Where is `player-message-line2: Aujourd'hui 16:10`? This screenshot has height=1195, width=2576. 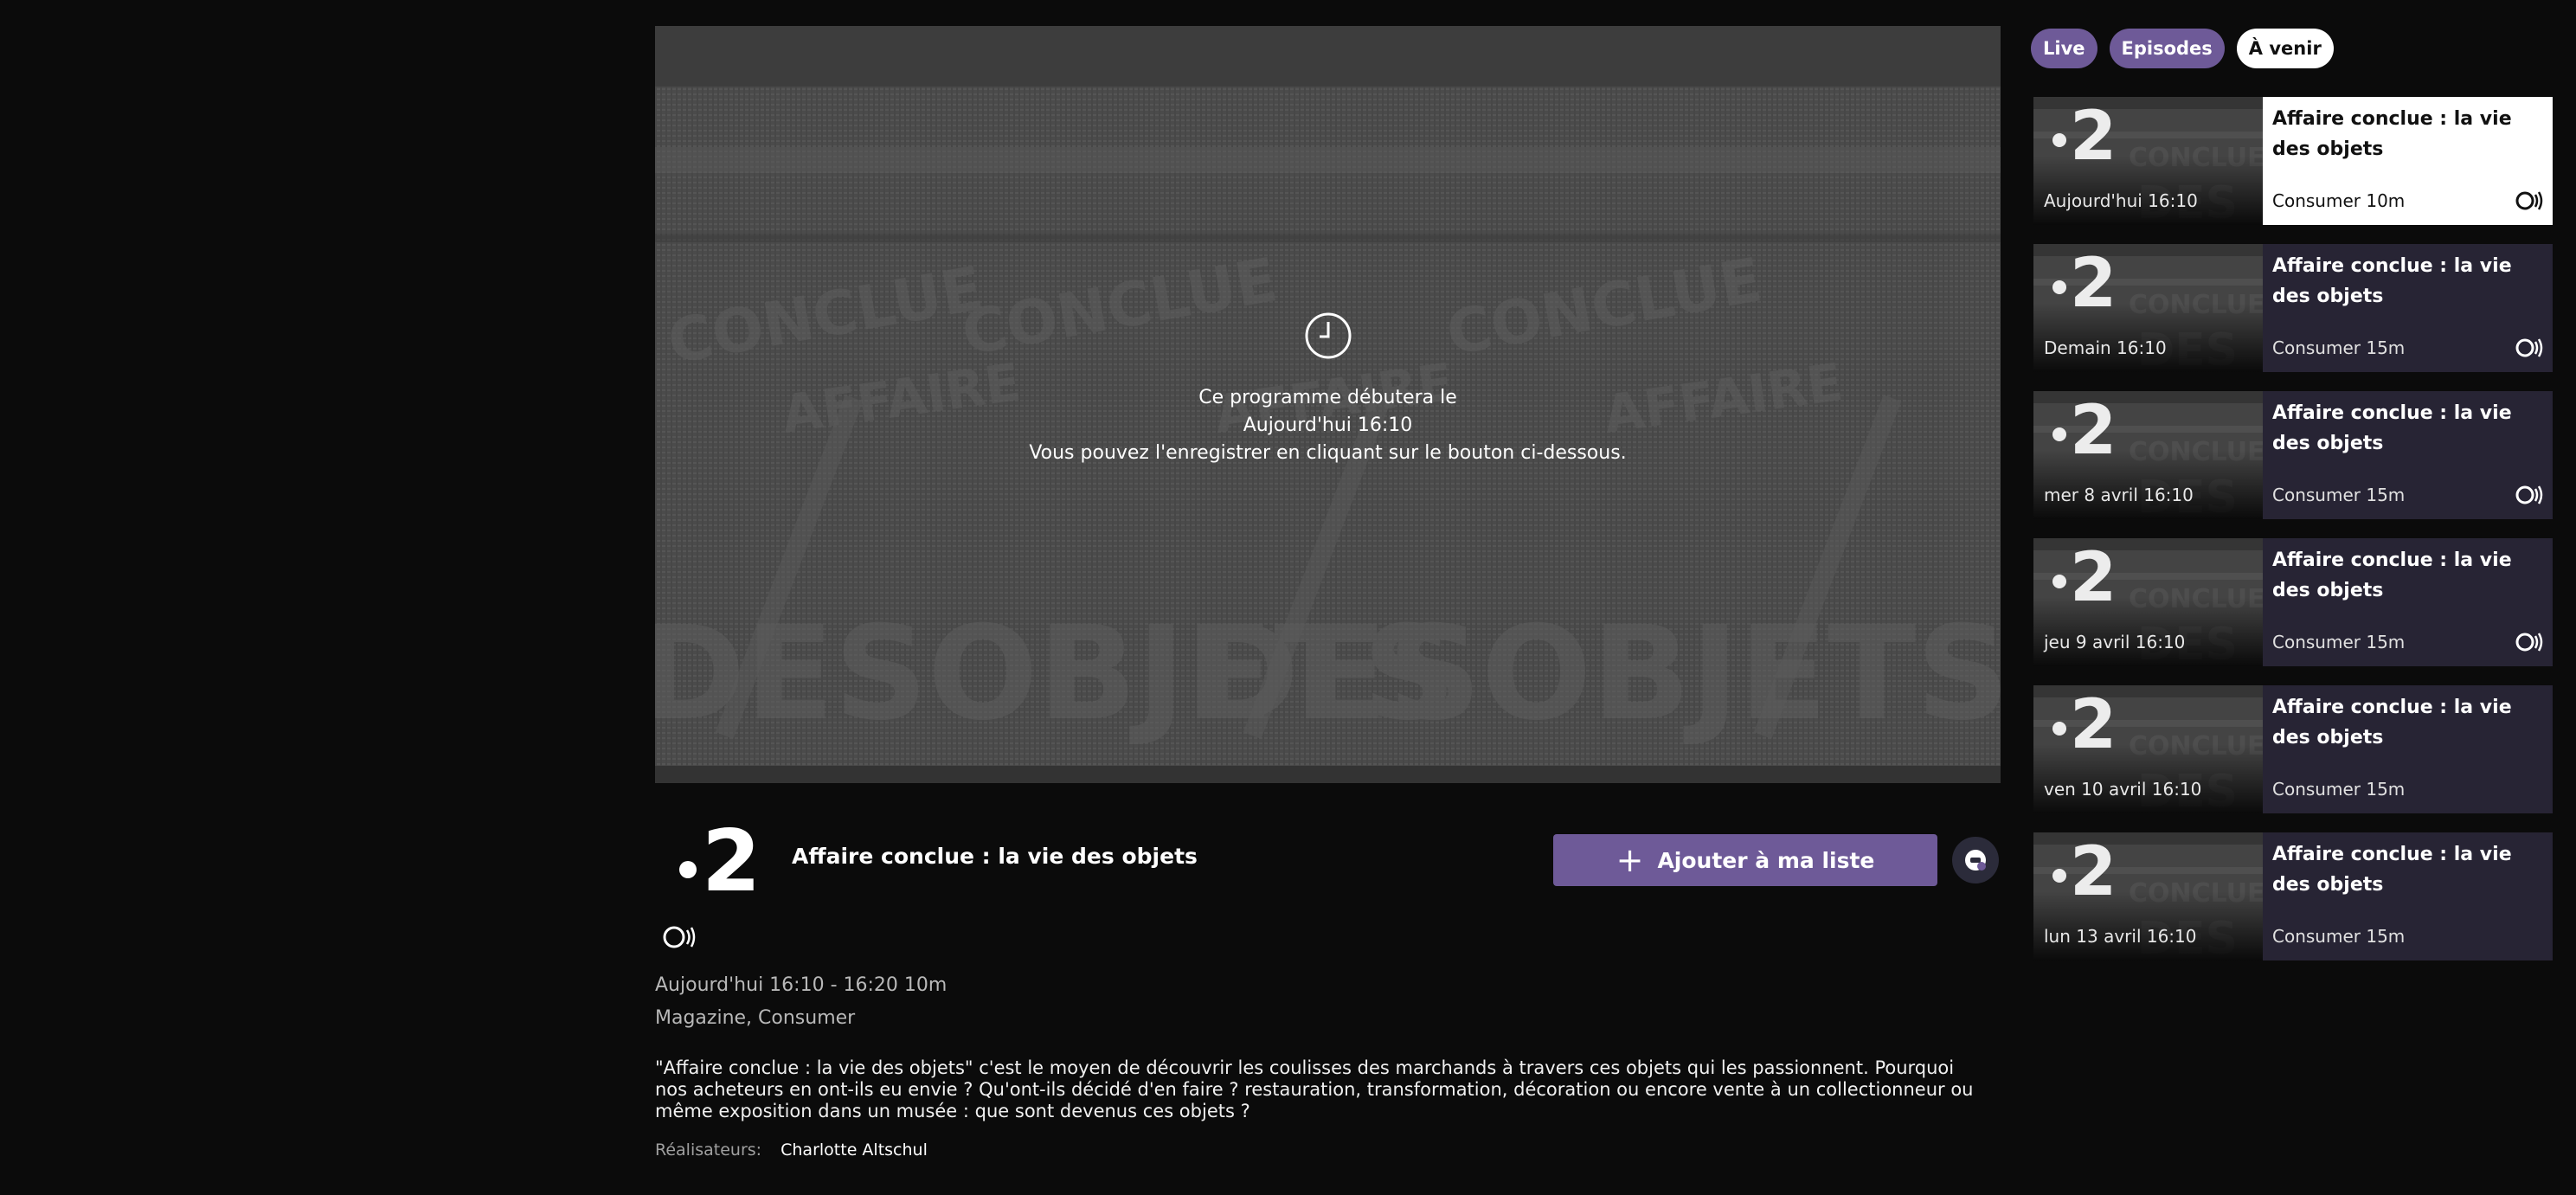
player-message-line2: Aujourd'hui 16:10 is located at coordinates (1328, 425).